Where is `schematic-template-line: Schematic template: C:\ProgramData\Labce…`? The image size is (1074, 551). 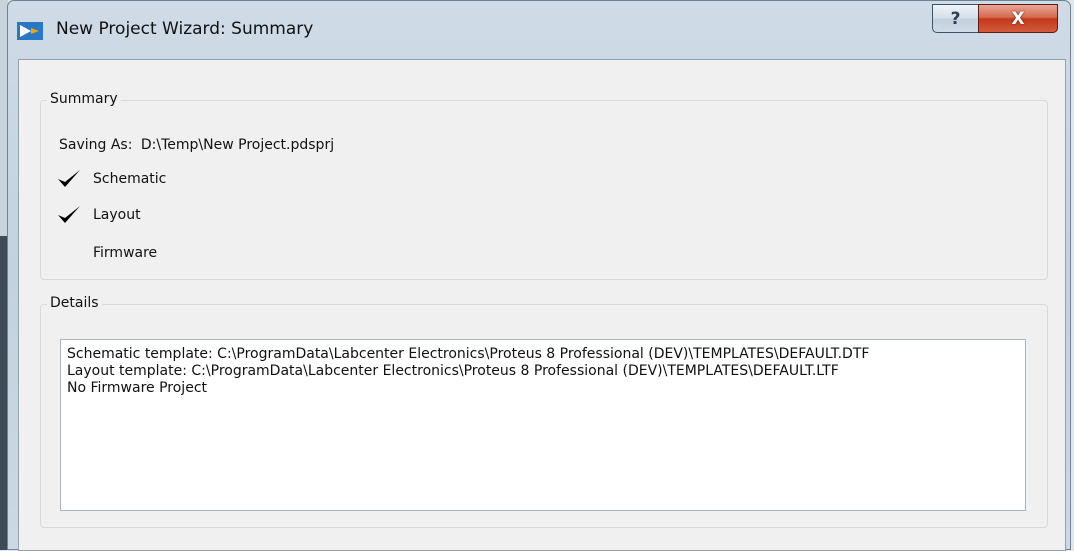
schematic-template-line: Schematic template: C:\ProgramData\Labce… is located at coordinates (468, 354).